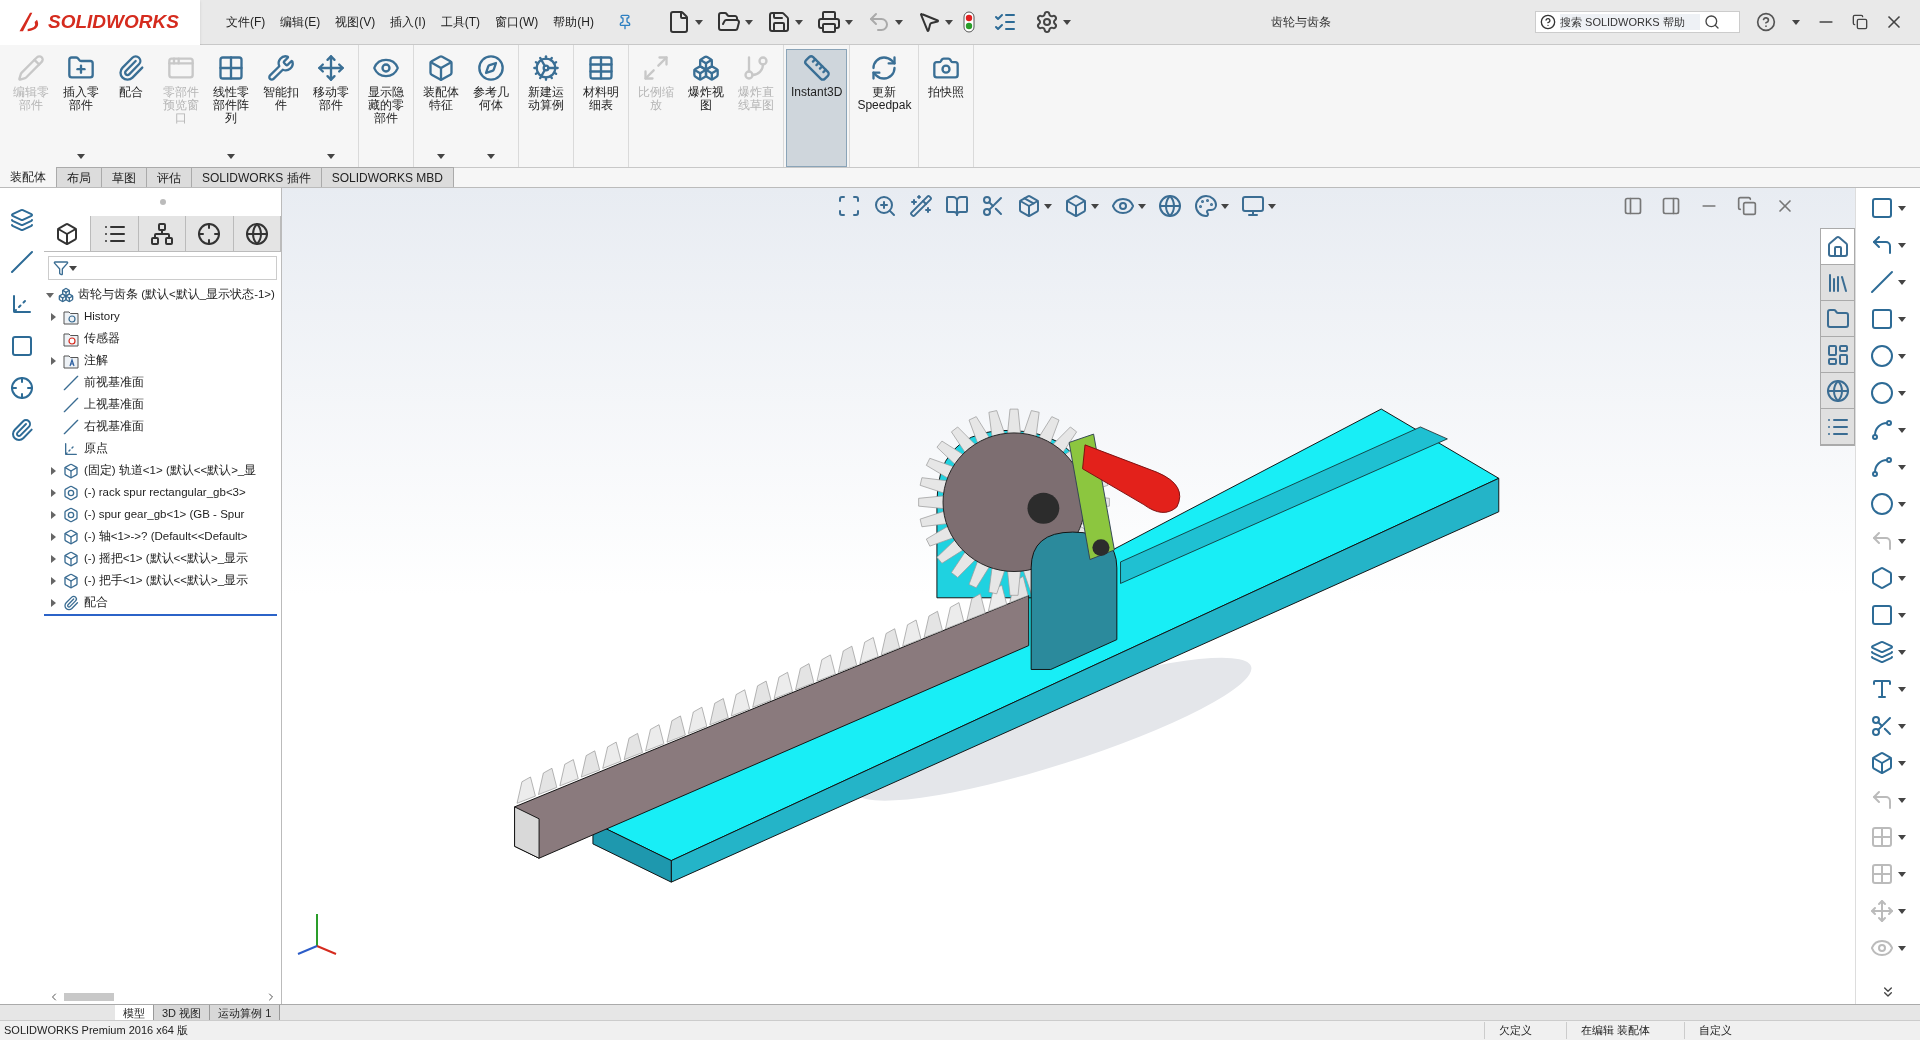  What do you see at coordinates (331, 108) in the screenshot?
I see `ribbon-button: 移动零部件` at bounding box center [331, 108].